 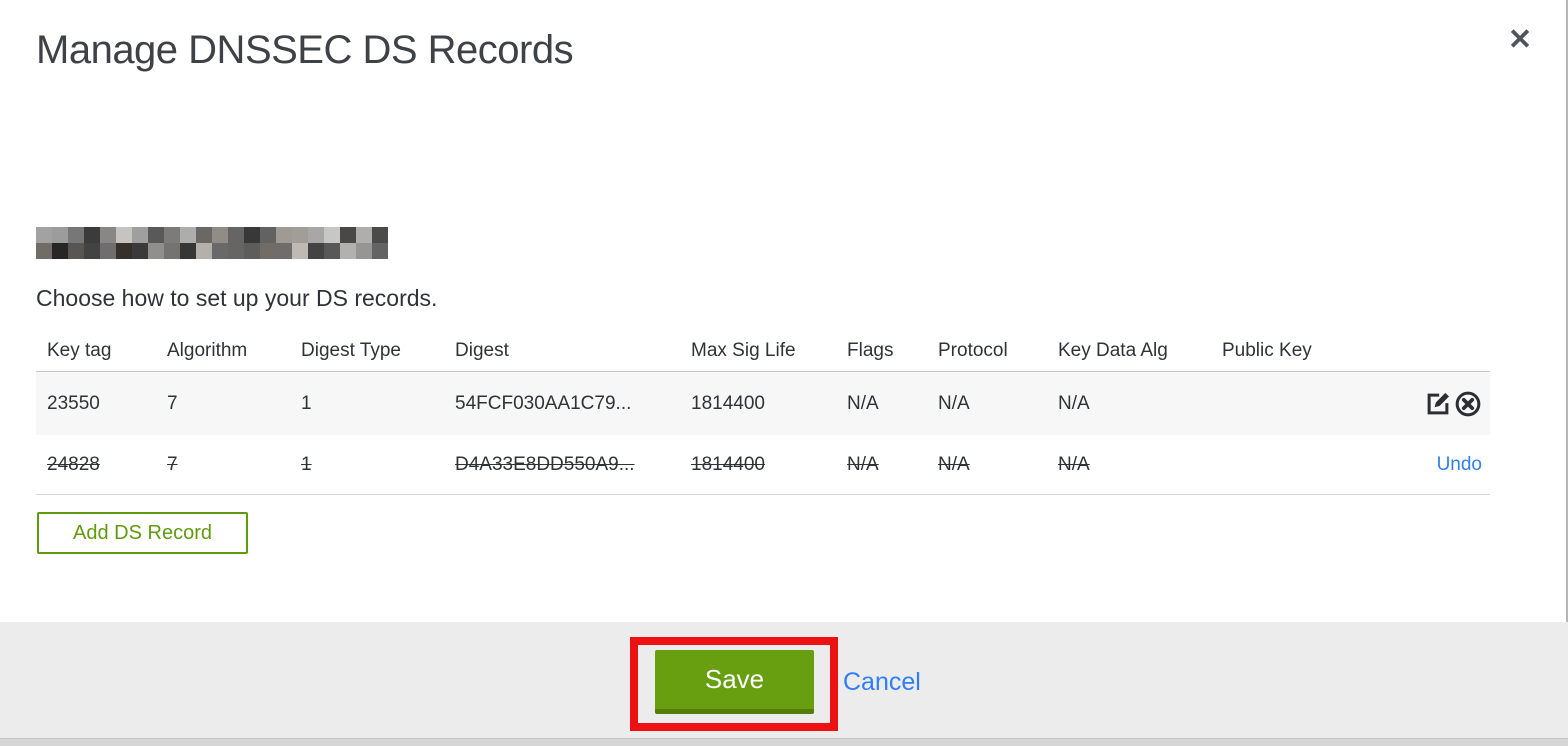 What do you see at coordinates (212, 243) in the screenshot?
I see `redacted-domain-name` at bounding box center [212, 243].